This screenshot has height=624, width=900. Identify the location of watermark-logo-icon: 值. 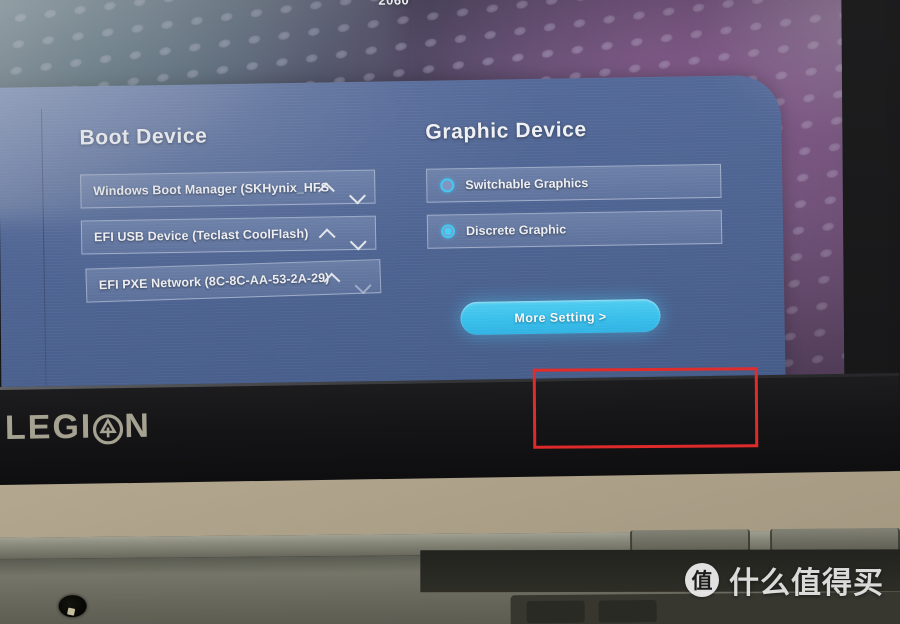
(702, 580).